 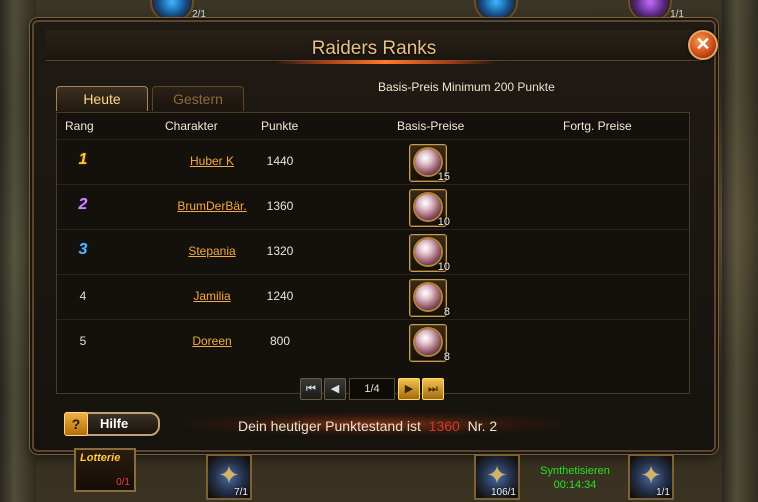 I want to click on table-row: 1 Huber K 1440 15, so click(x=373, y=161).